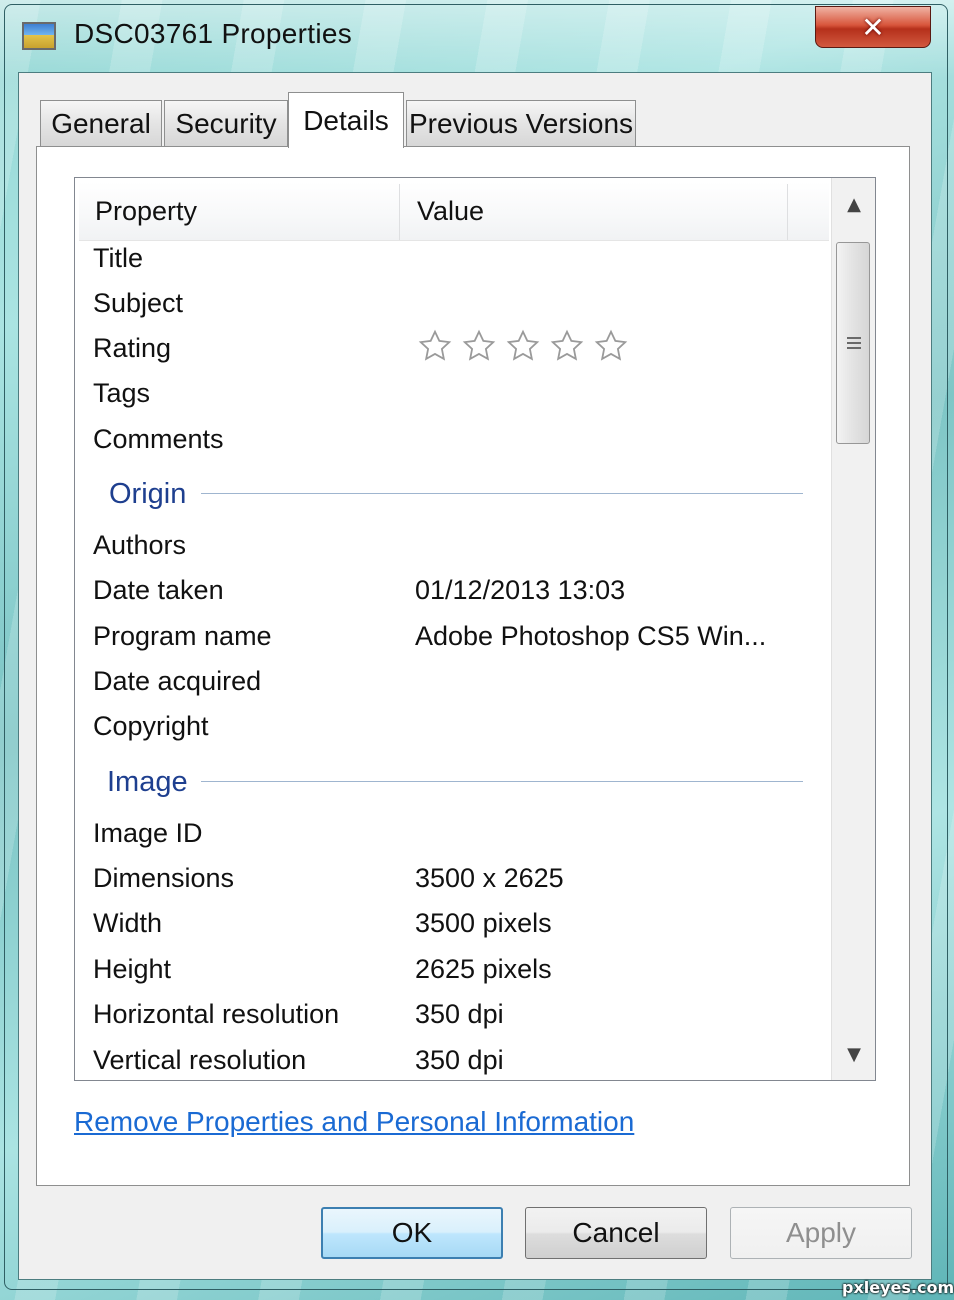 The height and width of the screenshot is (1300, 954). I want to click on column-header-property: Property, so click(146, 211).